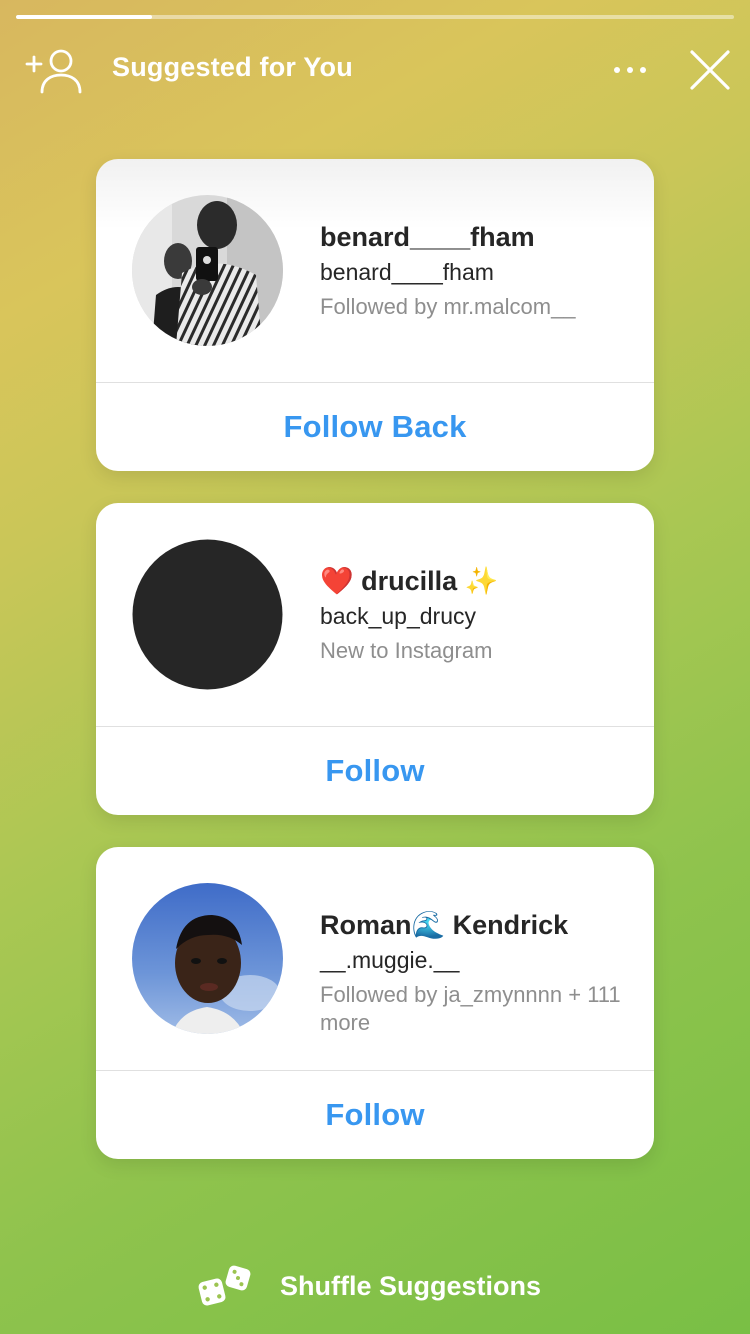 Image resolution: width=750 pixels, height=1334 pixels. I want to click on shuffle-label: Shuffle Suggestions, so click(411, 1285).